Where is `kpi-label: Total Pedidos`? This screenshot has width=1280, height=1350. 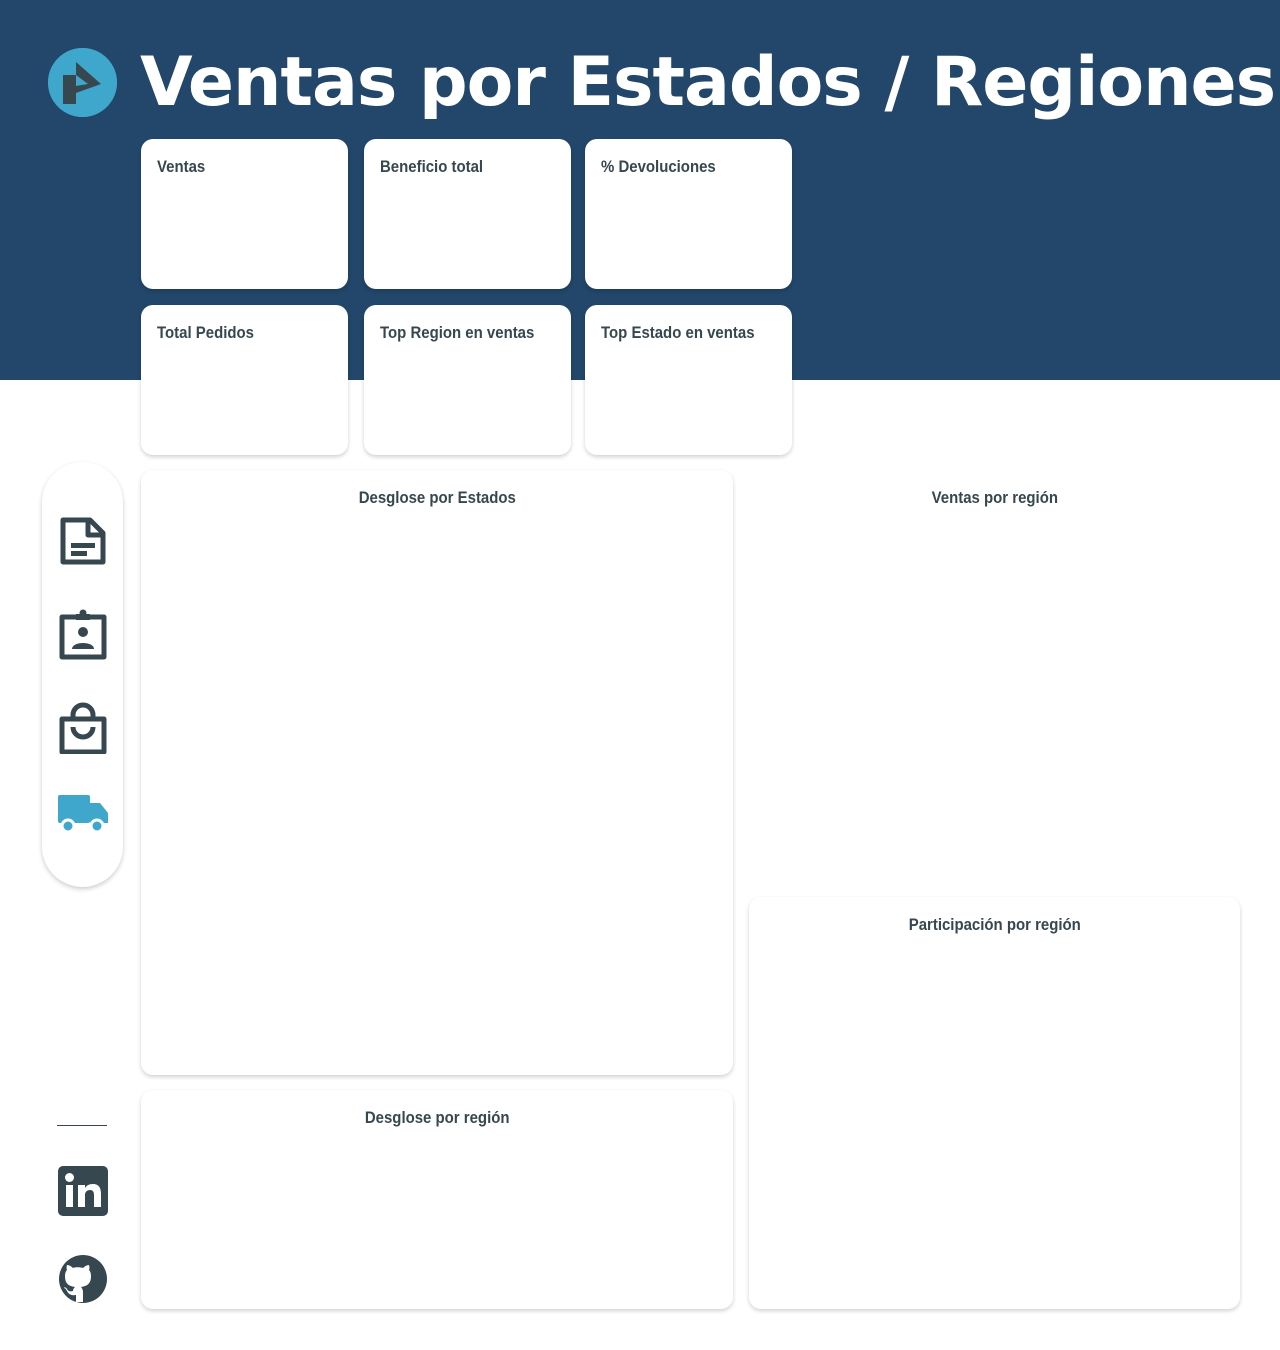
kpi-label: Total Pedidos is located at coordinates (205, 332).